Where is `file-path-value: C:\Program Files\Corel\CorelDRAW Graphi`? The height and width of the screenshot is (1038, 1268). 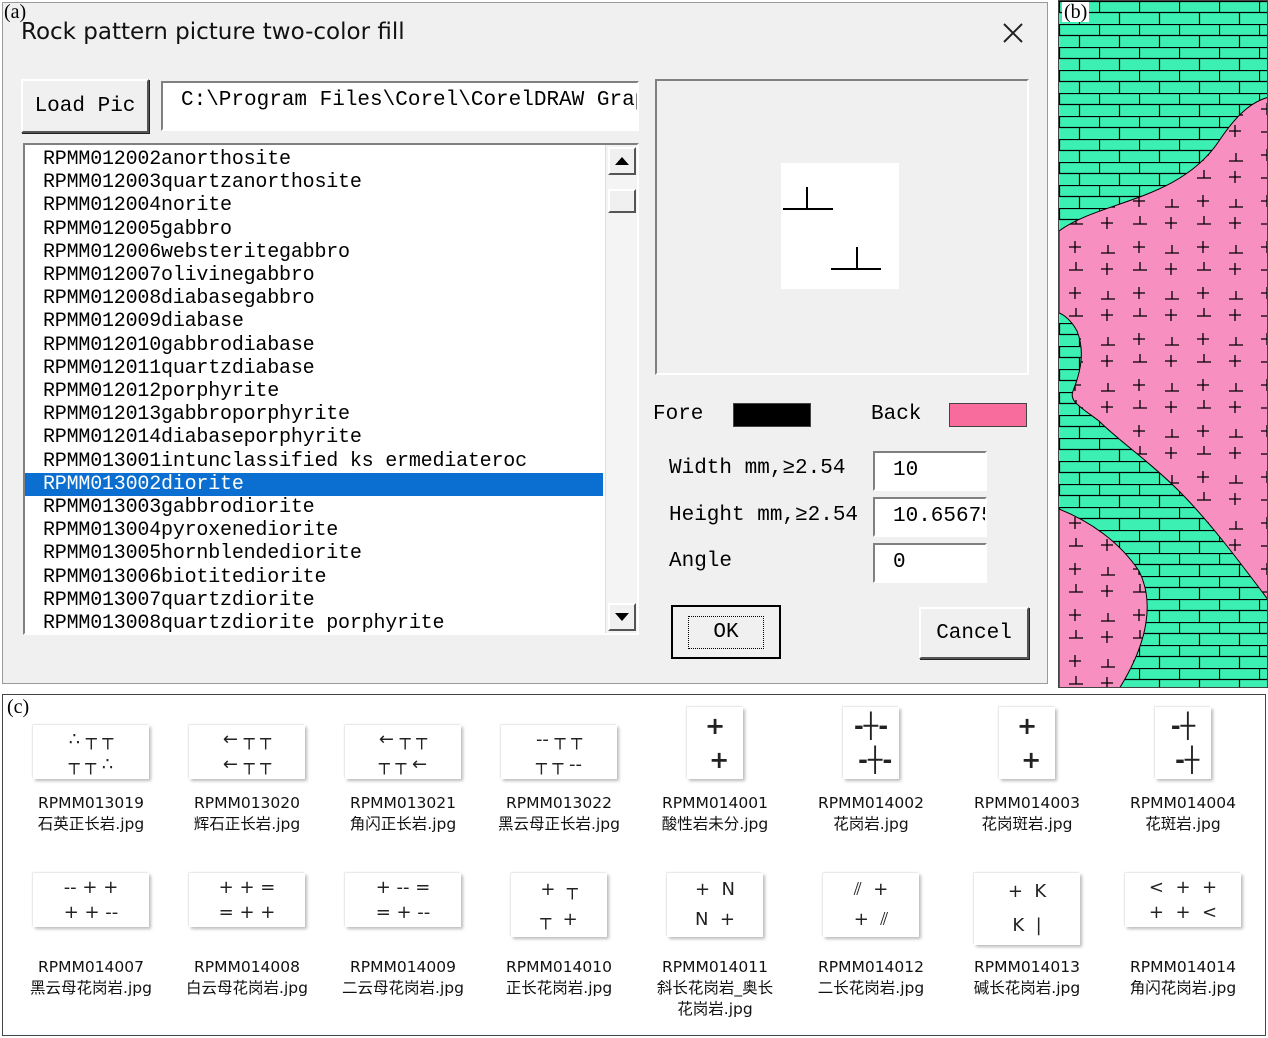 file-path-value: C:\Program Files\Corel\CorelDRAW Graphi is located at coordinates (410, 100).